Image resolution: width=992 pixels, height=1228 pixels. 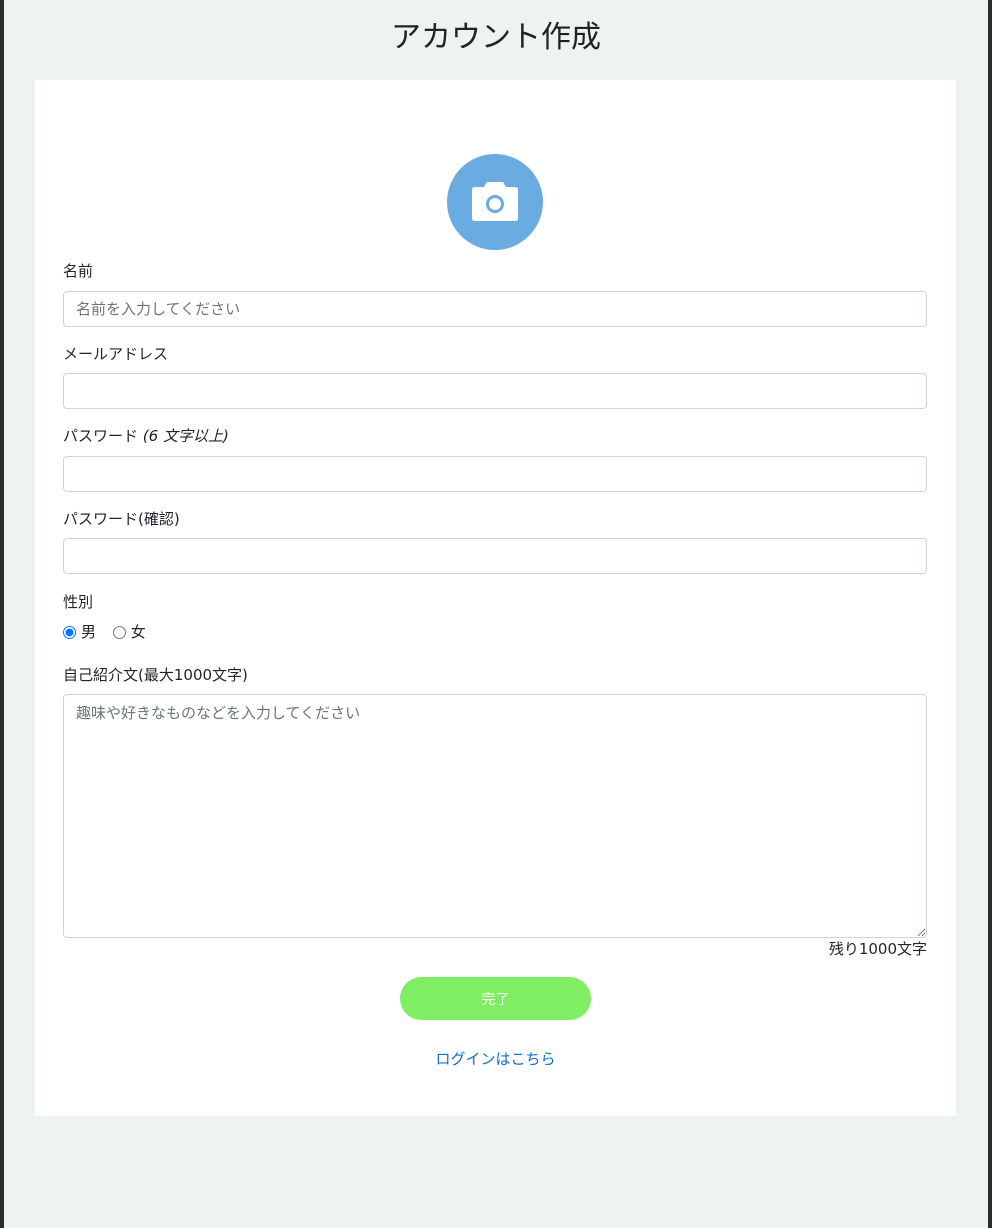 I want to click on email-input, so click(x=495, y=391).